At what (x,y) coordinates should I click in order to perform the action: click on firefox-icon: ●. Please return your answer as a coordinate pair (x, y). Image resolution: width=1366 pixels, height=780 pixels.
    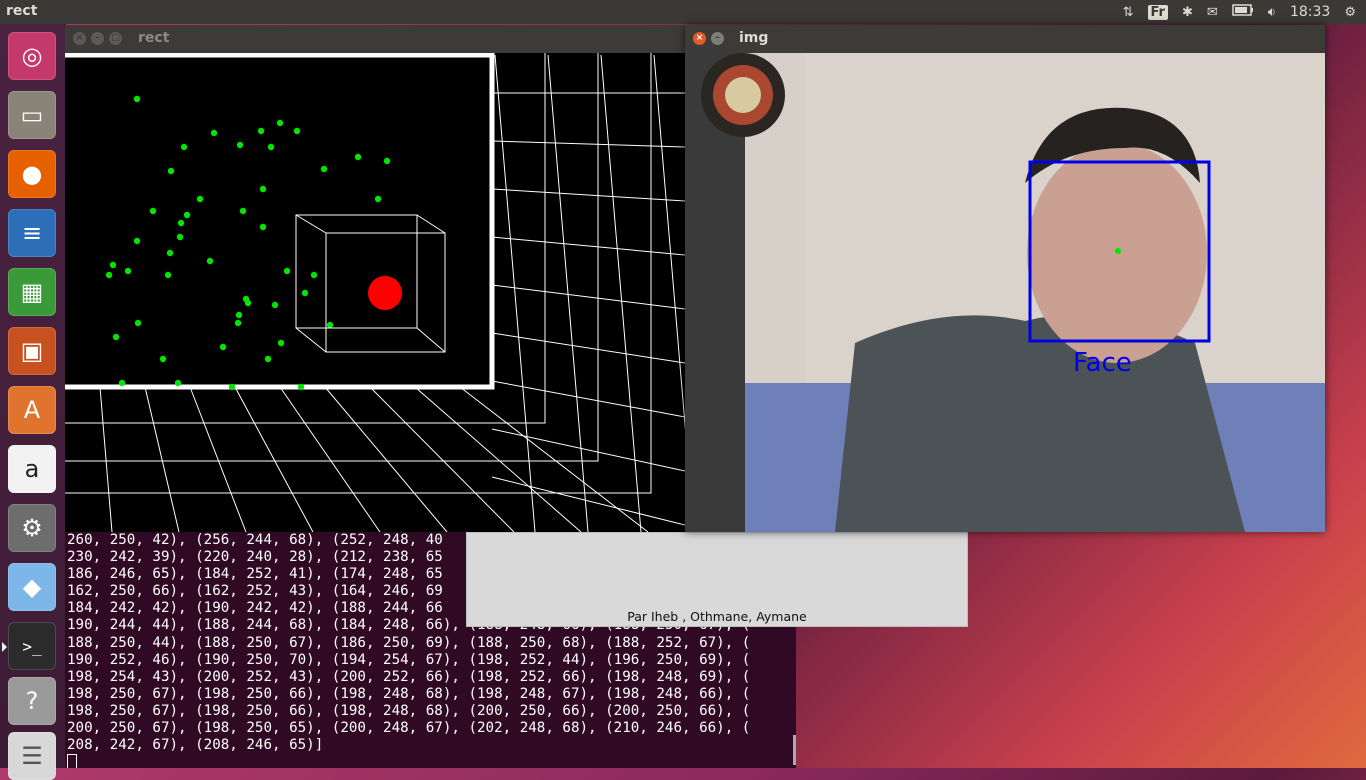
    Looking at the image, I should click on (32, 174).